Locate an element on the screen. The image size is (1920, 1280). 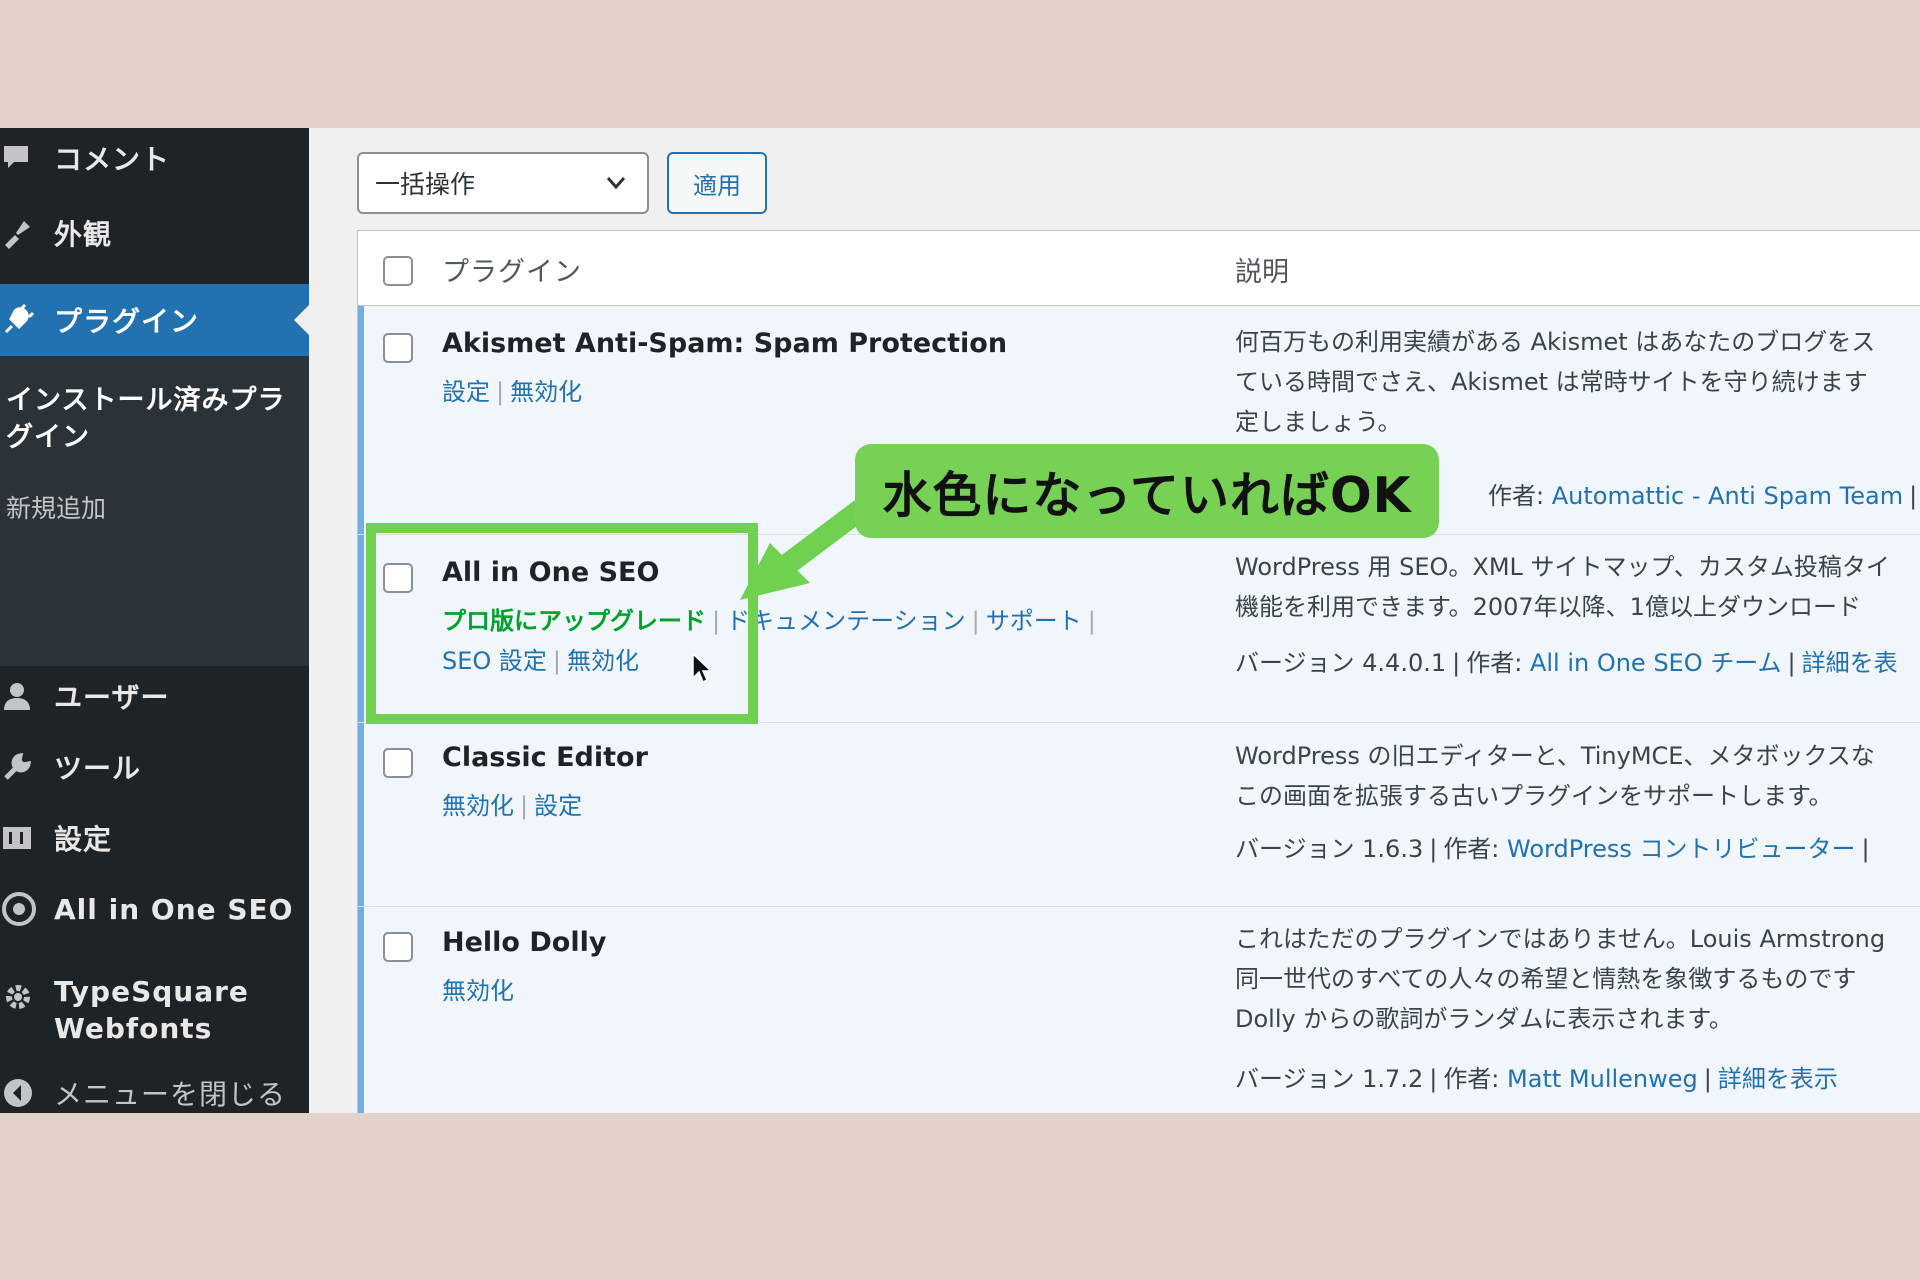
menu-settings: 設定 is located at coordinates (154, 838).